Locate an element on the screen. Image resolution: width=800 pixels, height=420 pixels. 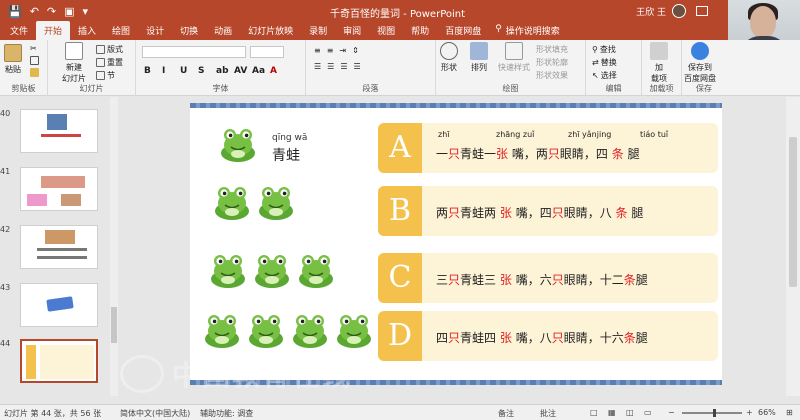
tab-1: 开始 is located at coordinates (53, 30).